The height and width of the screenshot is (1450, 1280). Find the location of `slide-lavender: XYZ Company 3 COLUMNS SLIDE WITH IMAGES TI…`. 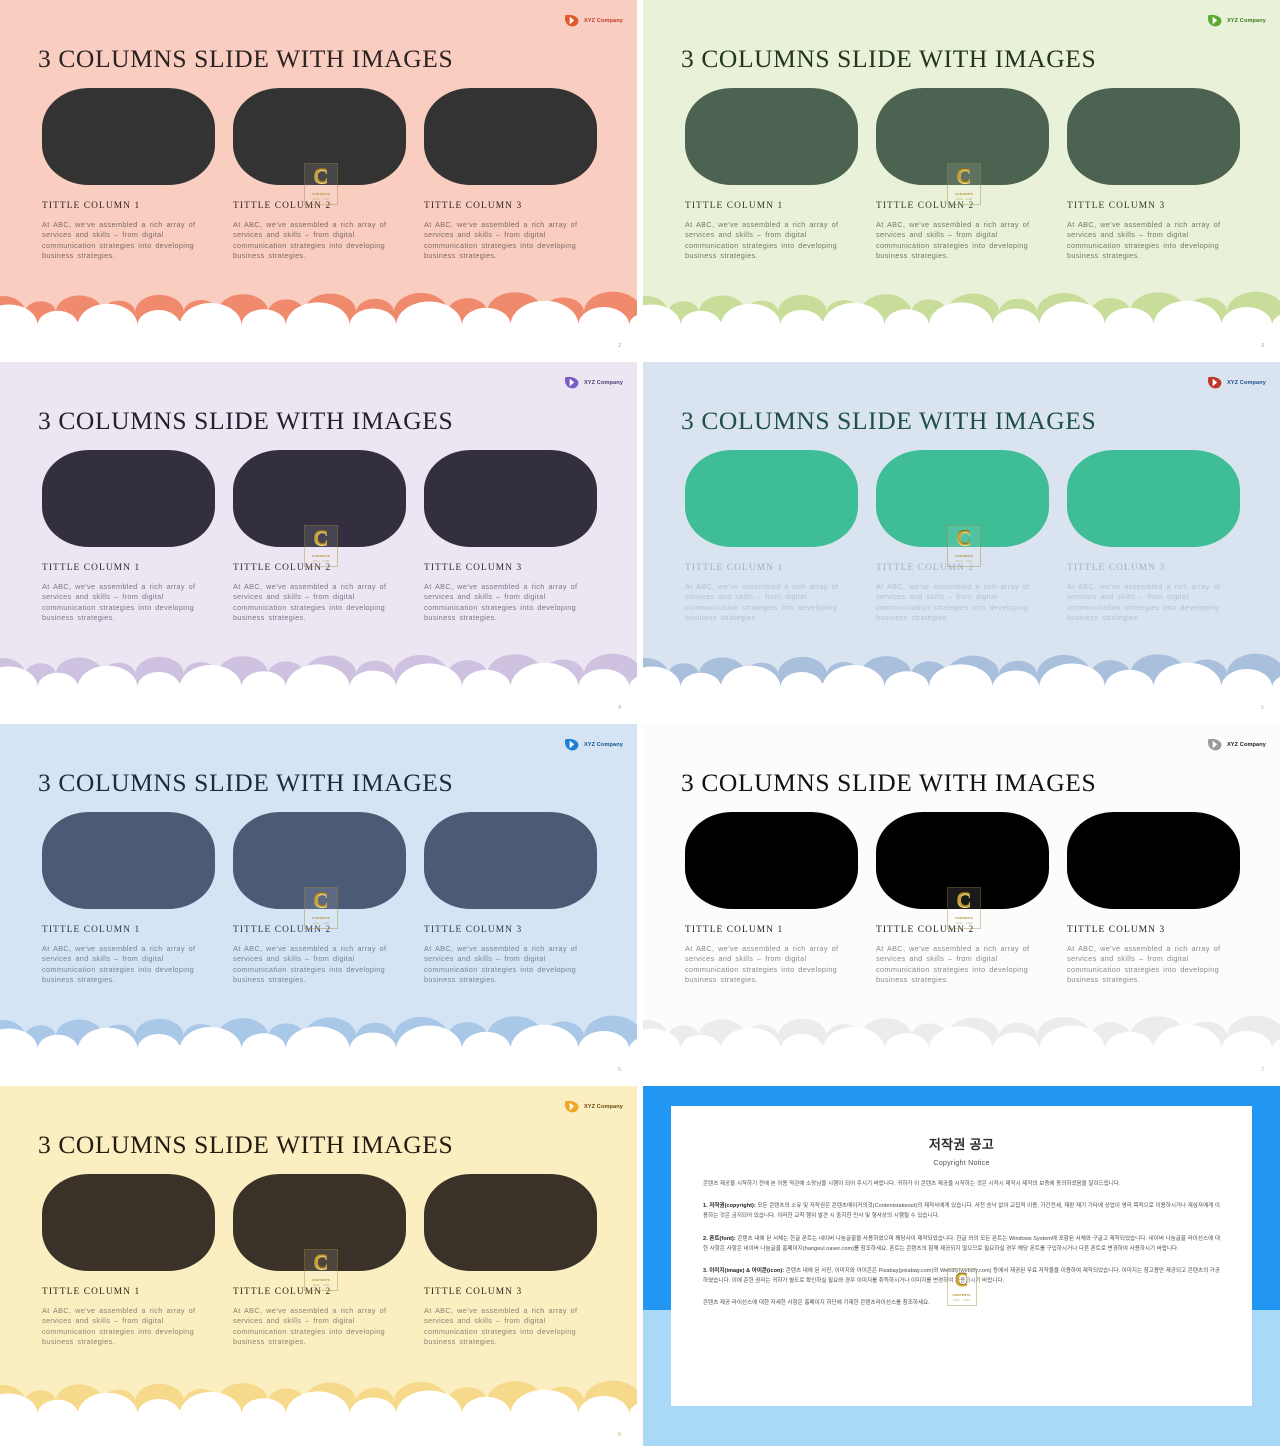

slide-lavender: XYZ Company 3 COLUMNS SLIDE WITH IMAGES TI… is located at coordinates (318, 540).